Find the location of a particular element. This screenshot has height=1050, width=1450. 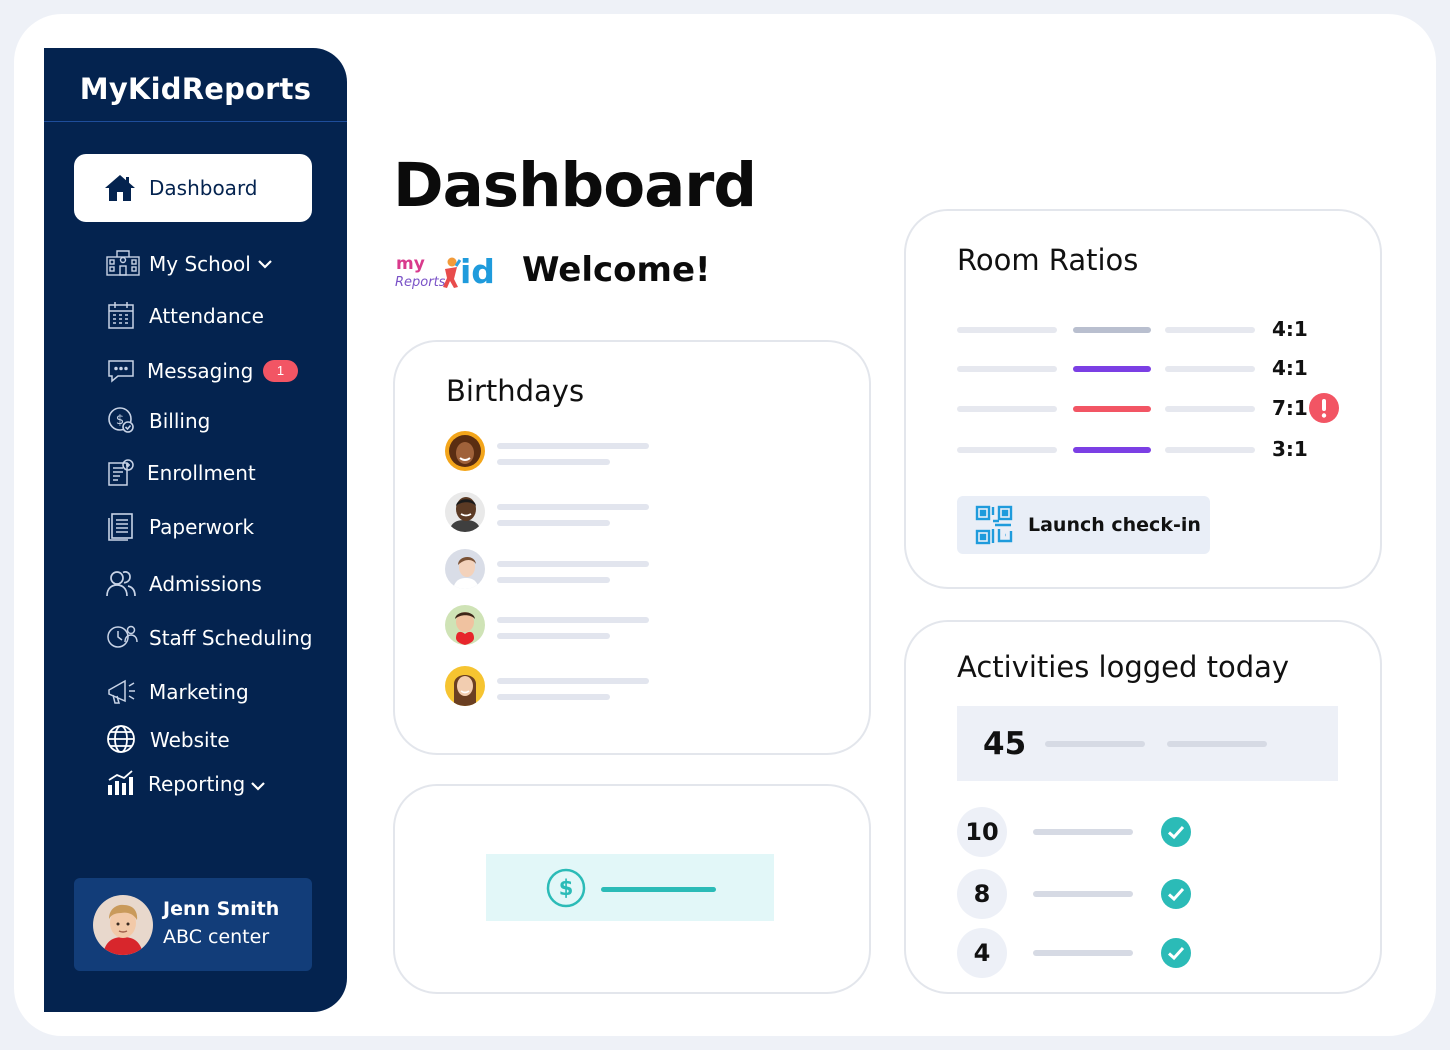

activities-card: Activities logged today 45 10 8 4 is located at coordinates (1143, 807).